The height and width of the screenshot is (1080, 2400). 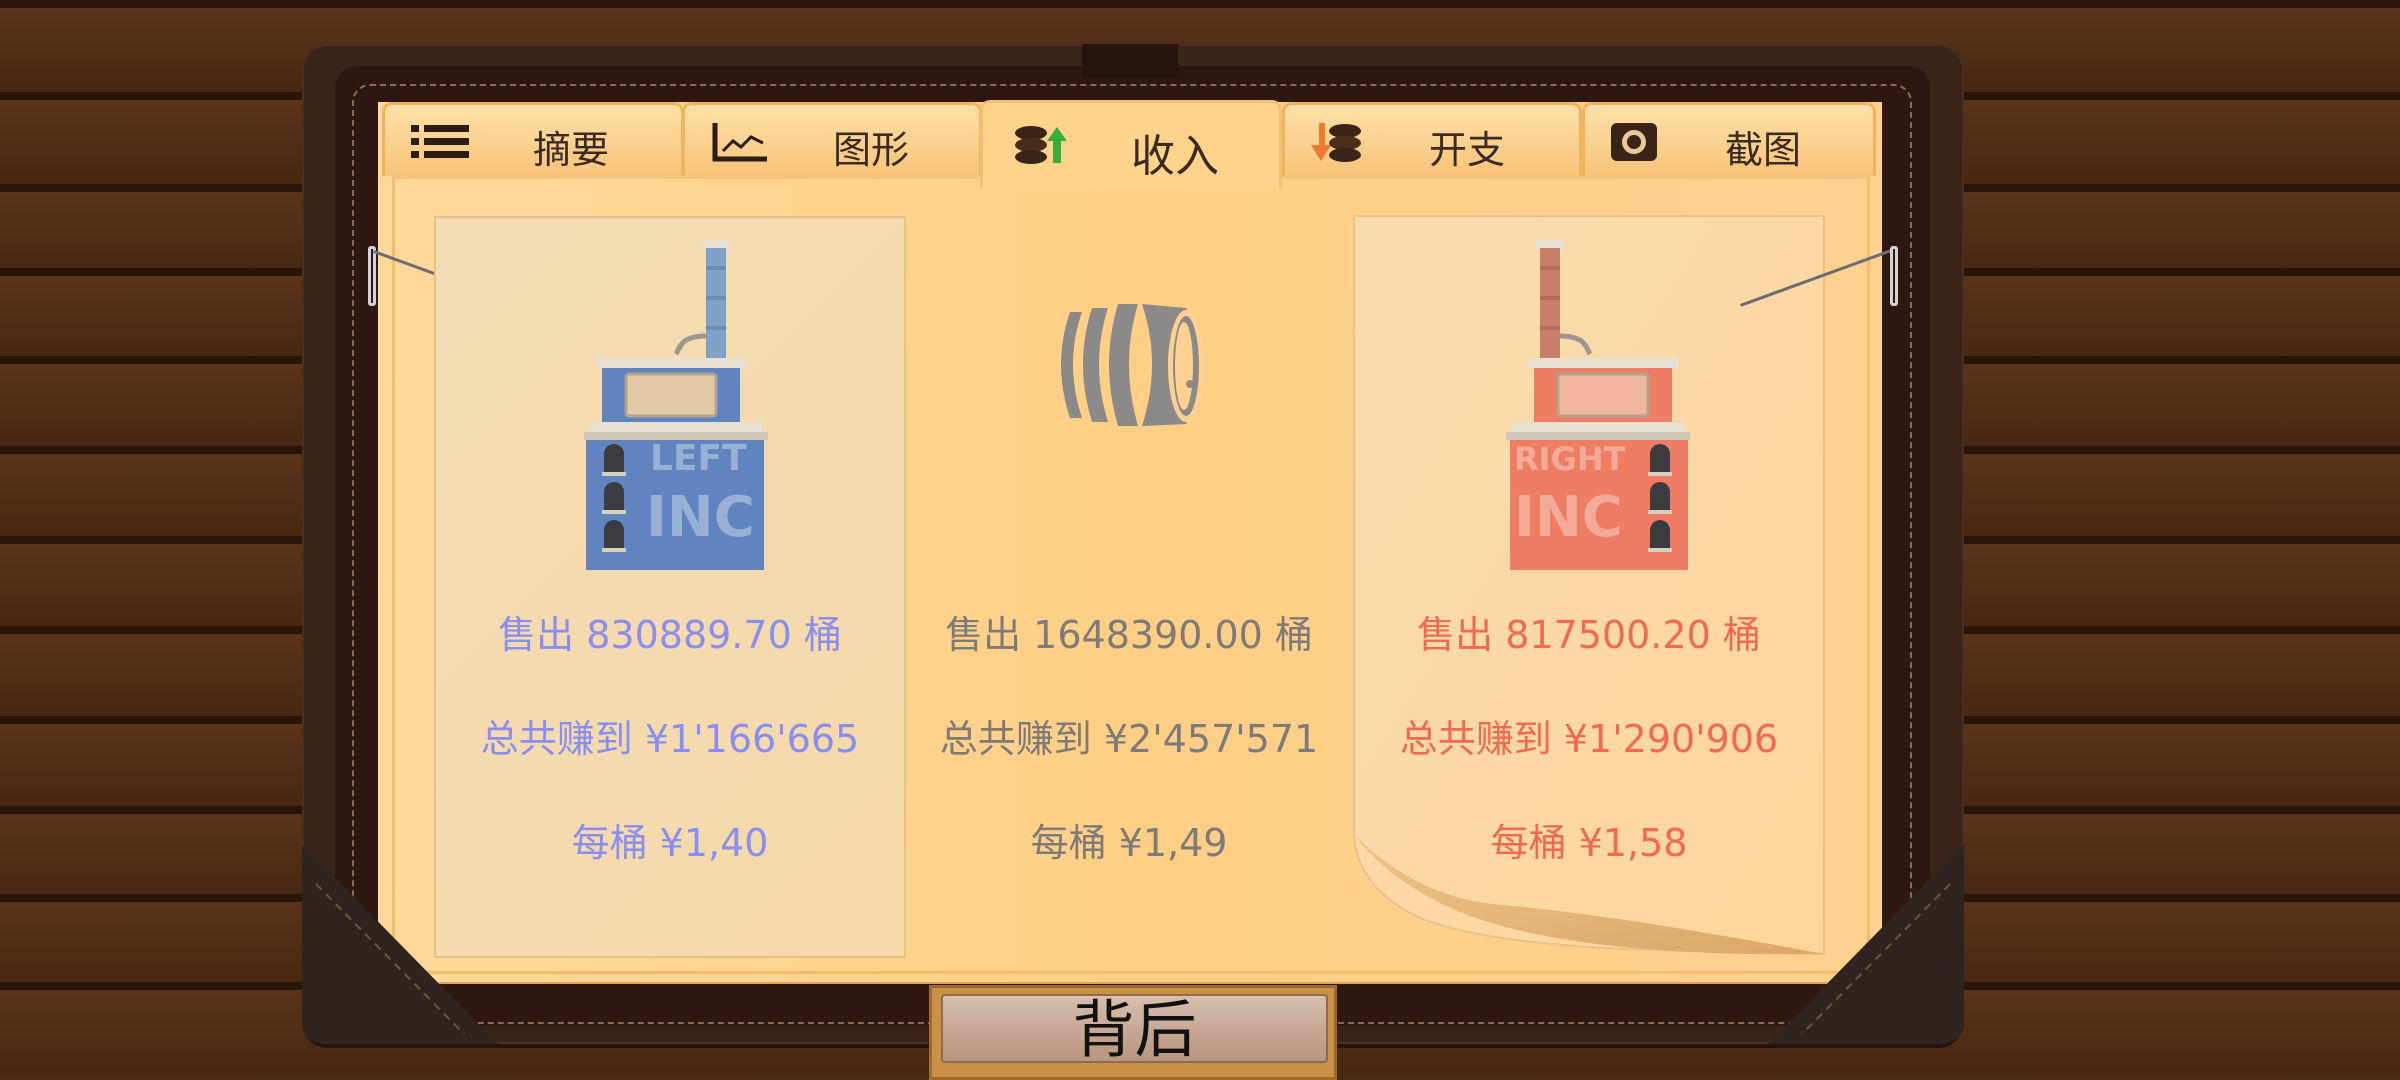 I want to click on right-inc-factory: RIGHT INC, so click(x=1598, y=405).